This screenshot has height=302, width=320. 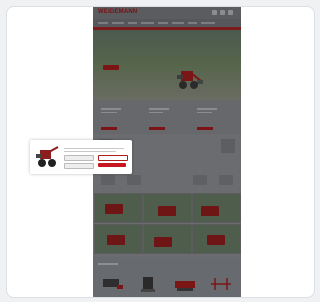 I want to click on consent-more-button, so click(x=79, y=166).